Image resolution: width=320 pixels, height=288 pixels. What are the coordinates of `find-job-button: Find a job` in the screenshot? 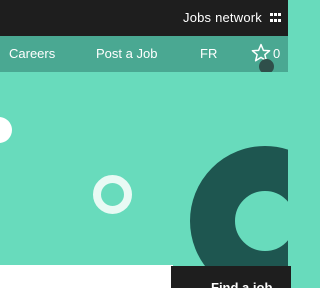 It's located at (231, 277).